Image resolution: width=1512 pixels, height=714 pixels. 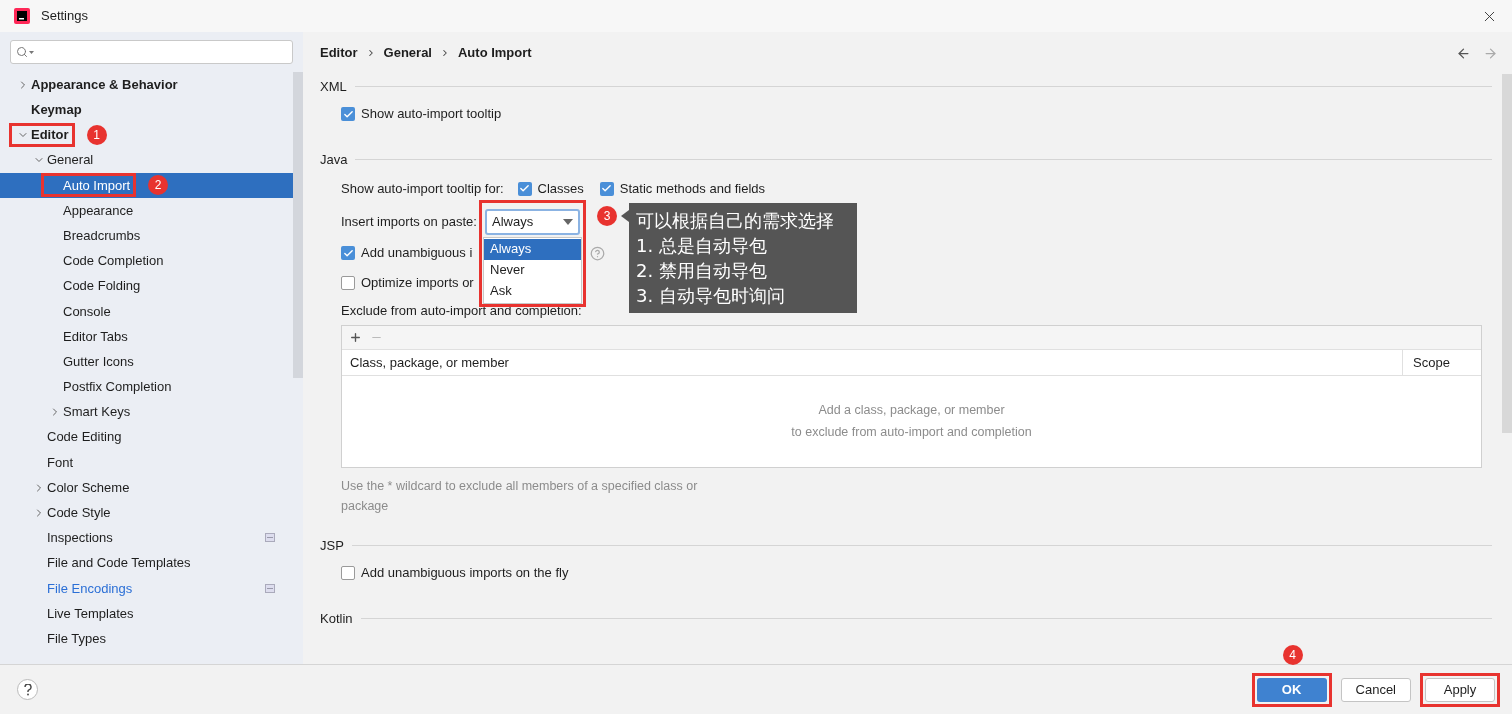 I want to click on ok-button: OK, so click(x=1291, y=689).